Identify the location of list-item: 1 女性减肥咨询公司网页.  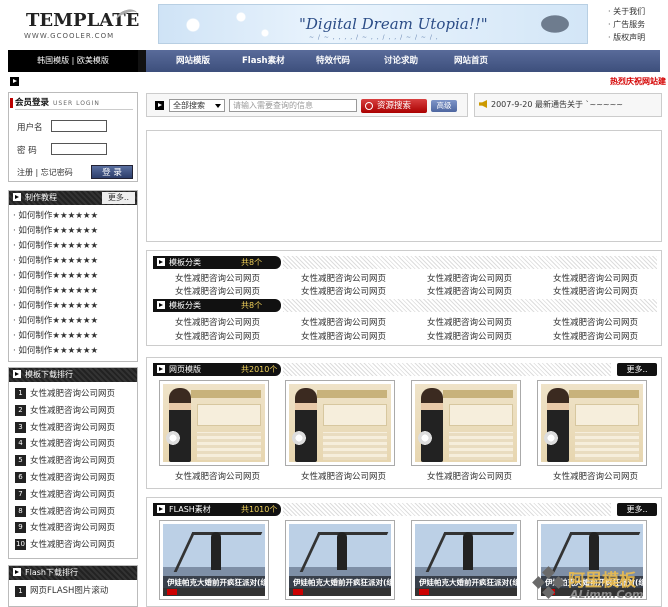
(76, 394).